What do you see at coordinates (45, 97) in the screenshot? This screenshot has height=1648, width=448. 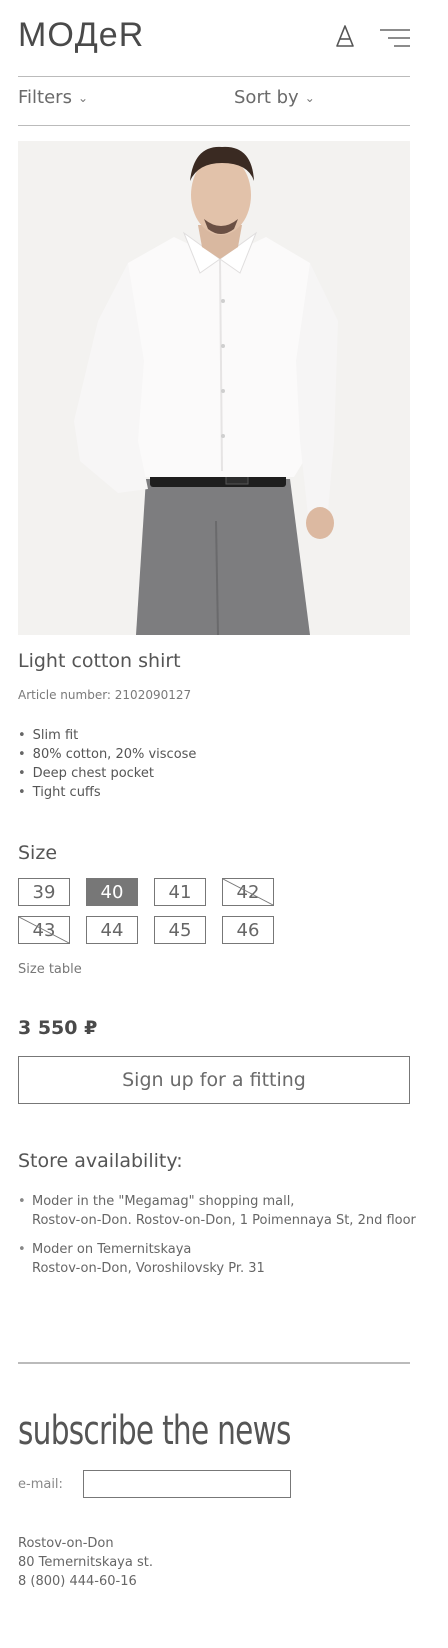 I see `filters-label: Filters` at bounding box center [45, 97].